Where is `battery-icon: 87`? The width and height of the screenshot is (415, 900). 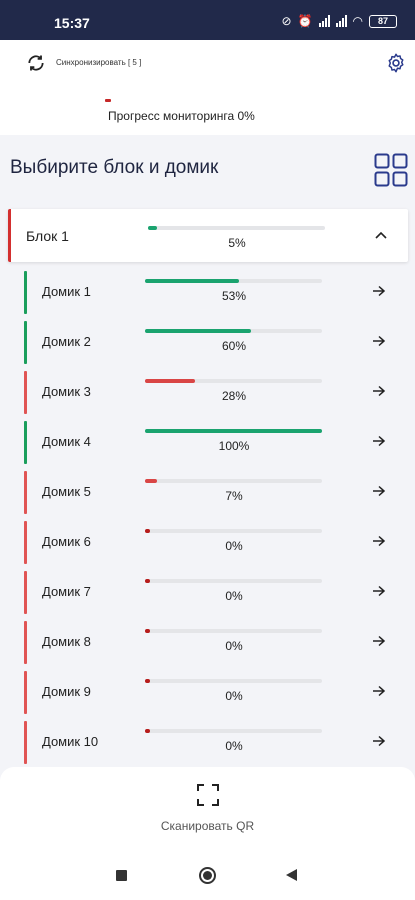
battery-icon: 87 is located at coordinates (383, 21).